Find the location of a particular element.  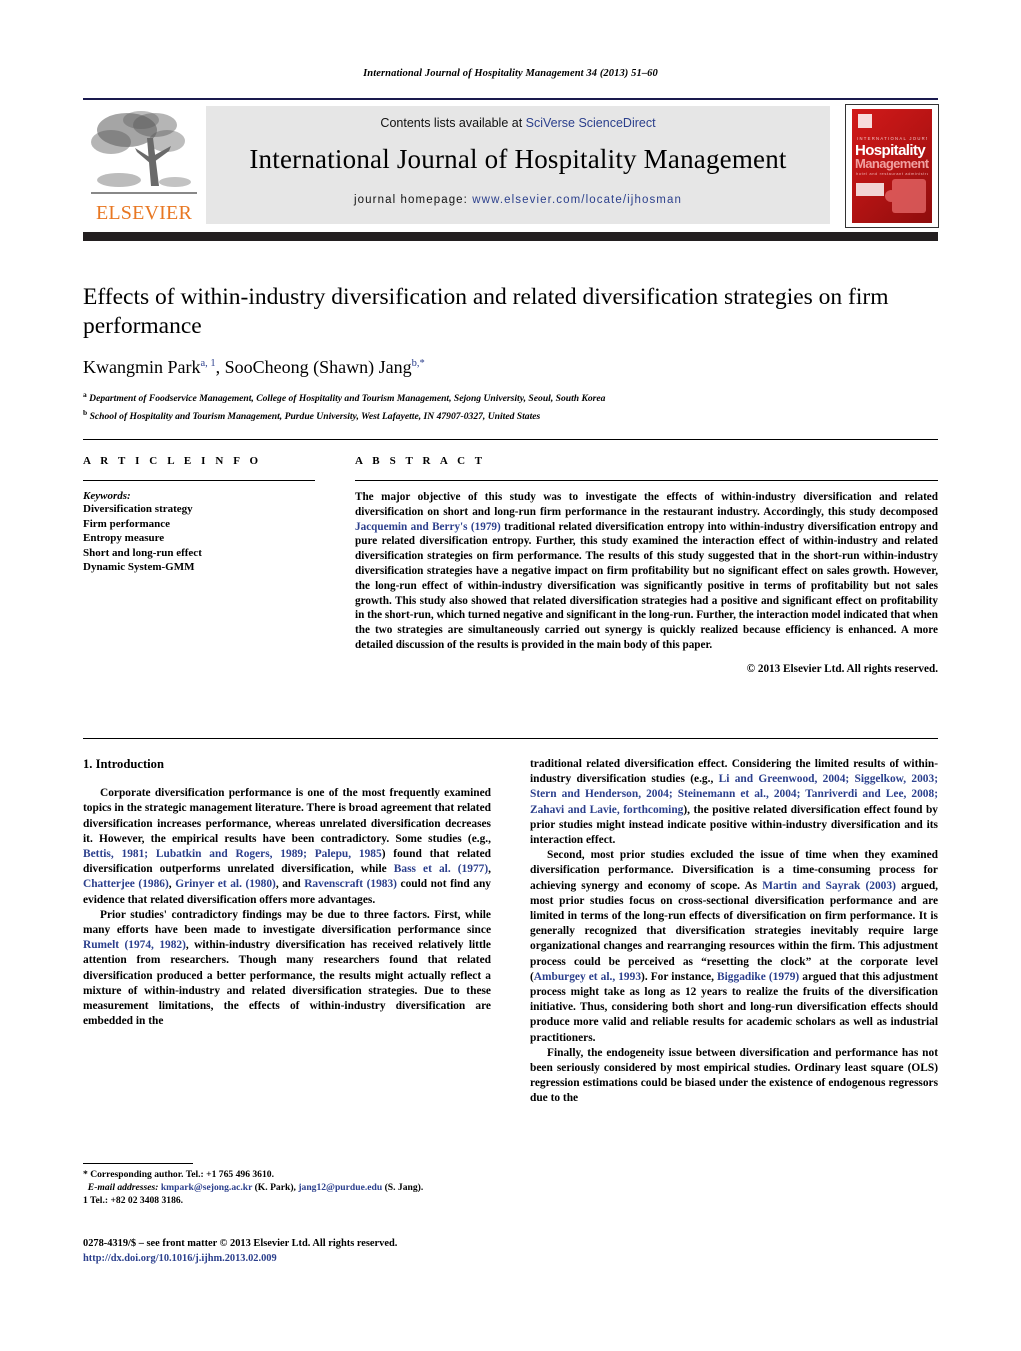

citation-rumelt: Rumelt (1974, 1982) is located at coordinates (134, 945).